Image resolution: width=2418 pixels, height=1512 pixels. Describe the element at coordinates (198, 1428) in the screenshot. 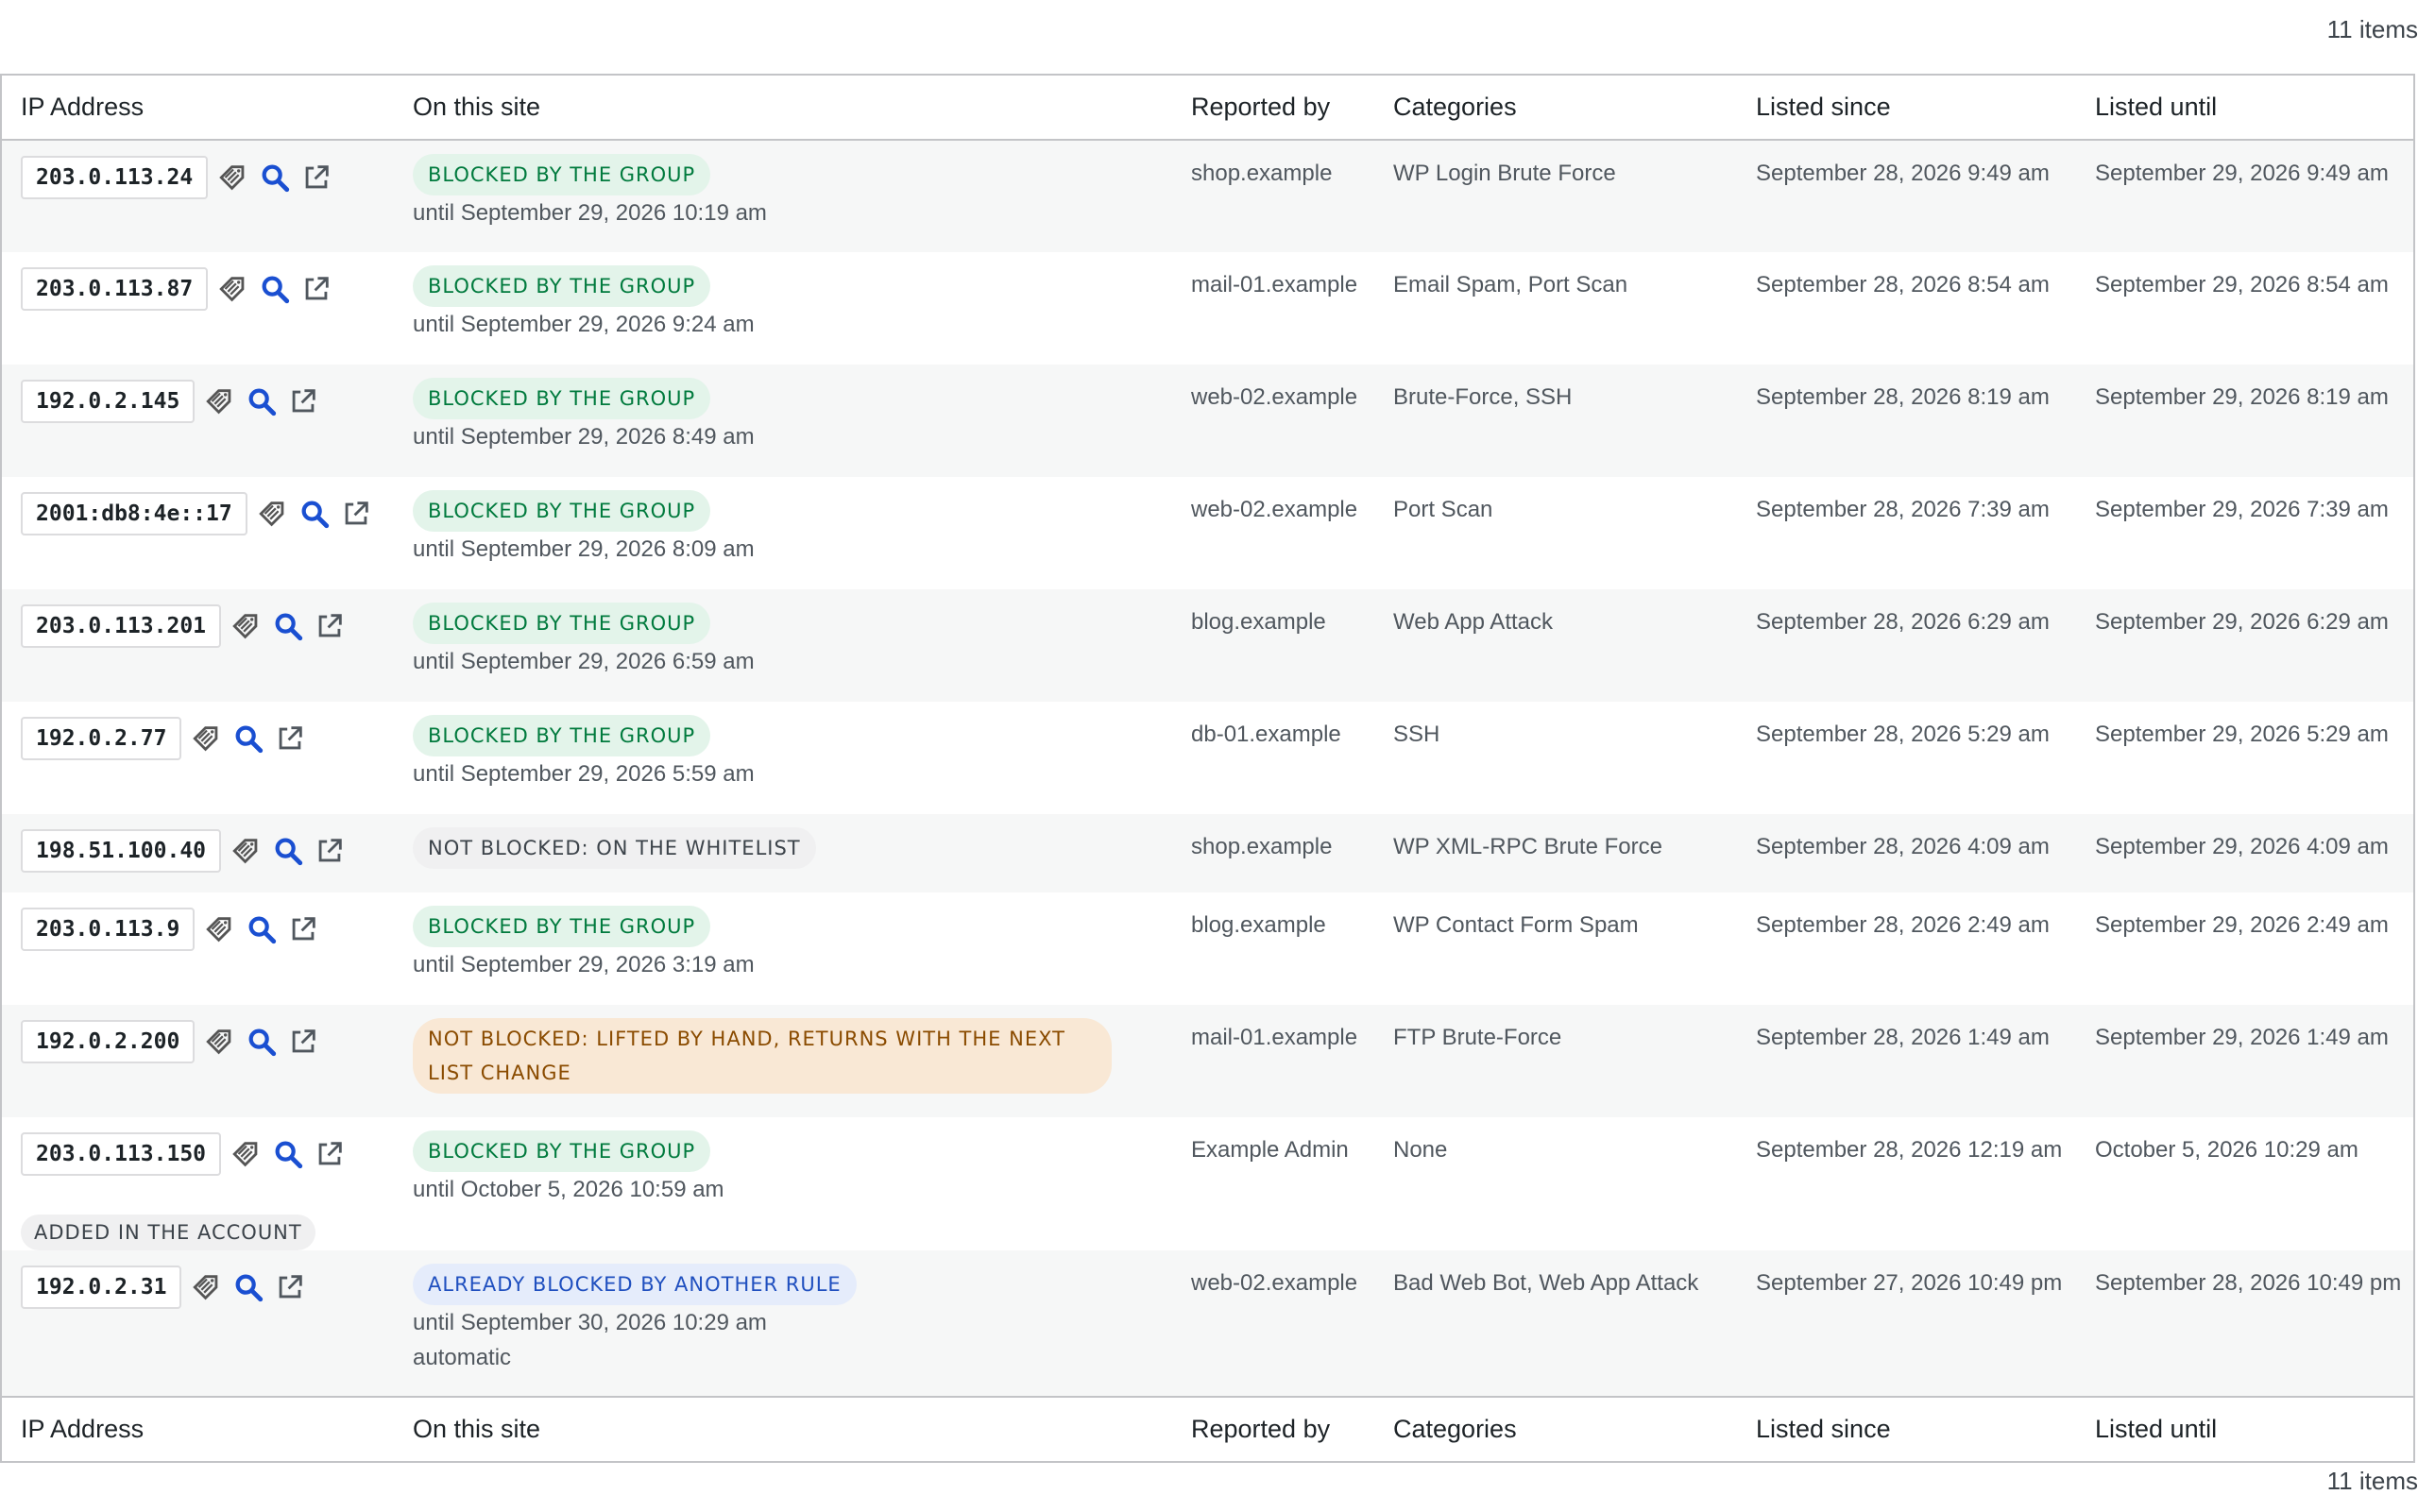

I see `column-footer-ip: IP Address` at that location.